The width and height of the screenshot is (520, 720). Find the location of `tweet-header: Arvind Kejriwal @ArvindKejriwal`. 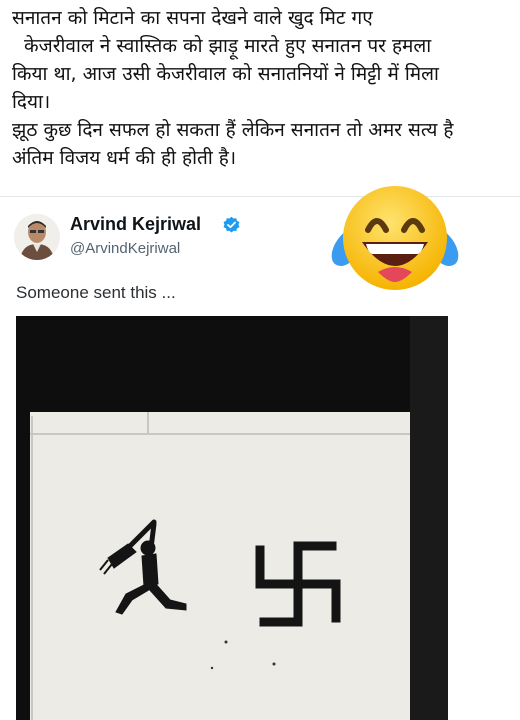

tweet-header: Arvind Kejriwal @ArvindKejriwal is located at coordinates (164, 237).